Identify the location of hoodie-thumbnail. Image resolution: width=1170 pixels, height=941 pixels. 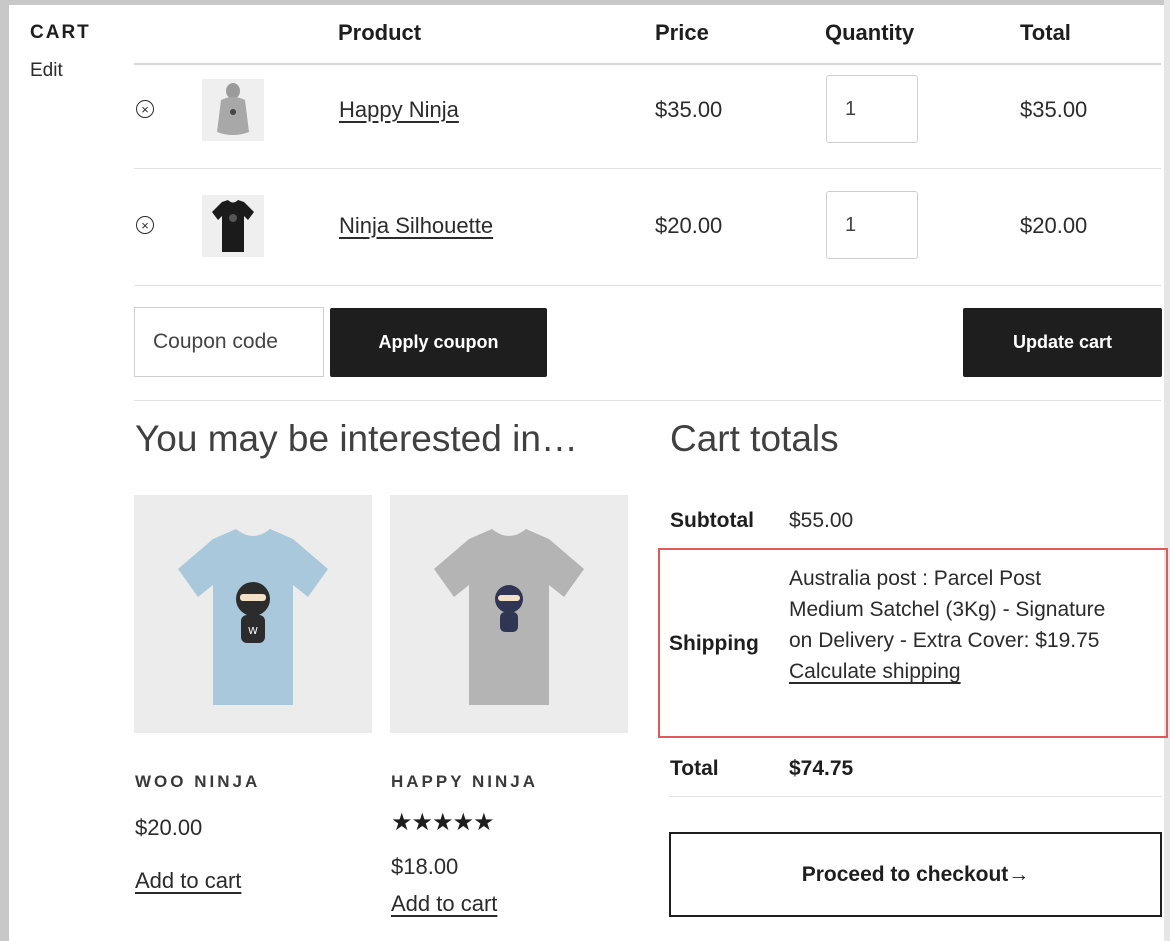
(233, 110).